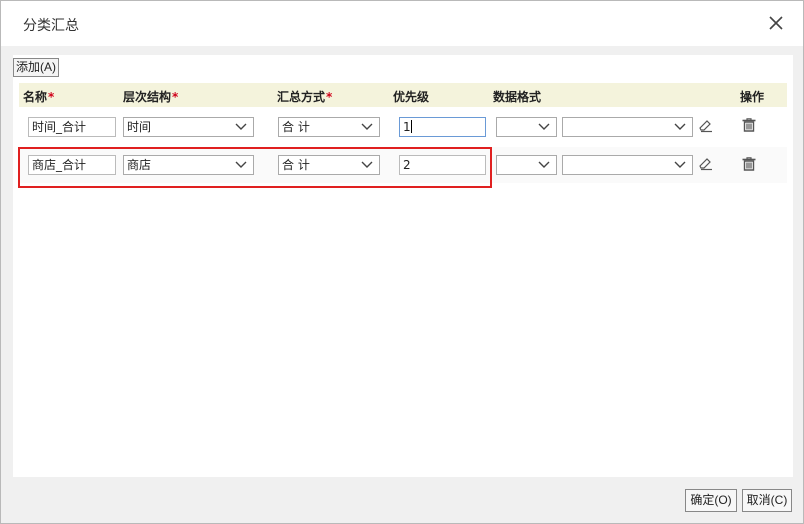 This screenshot has height=524, width=804. Describe the element at coordinates (752, 97) in the screenshot. I see `column-action-header: 操作` at that location.